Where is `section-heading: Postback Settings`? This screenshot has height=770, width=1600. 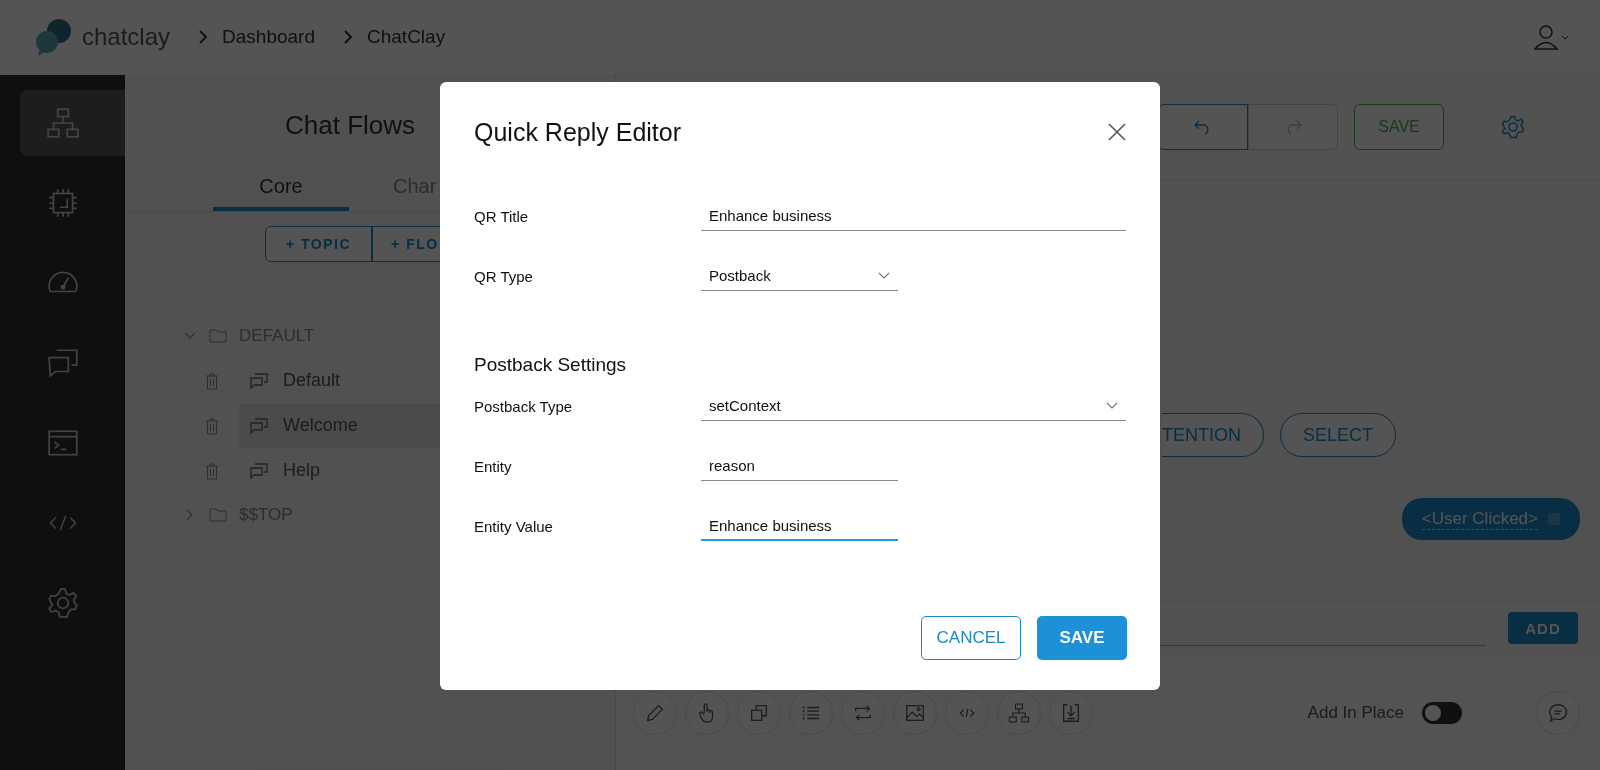
section-heading: Postback Settings is located at coordinates (551, 364).